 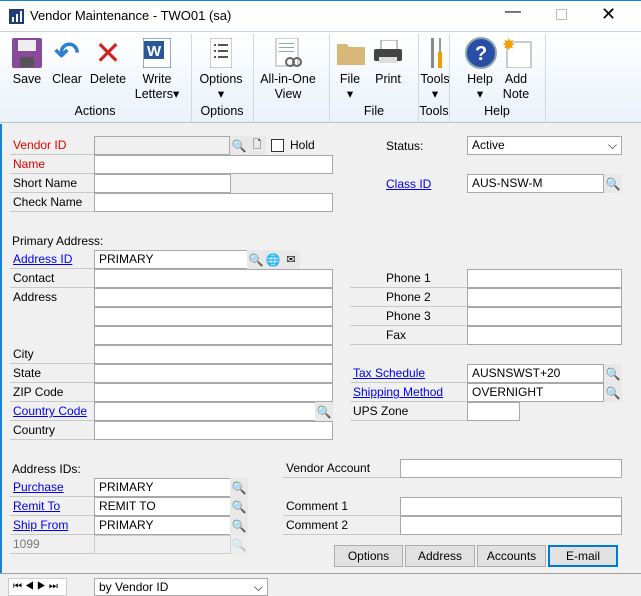 I want to click on country-code-label: Country Code, so click(x=52, y=411).